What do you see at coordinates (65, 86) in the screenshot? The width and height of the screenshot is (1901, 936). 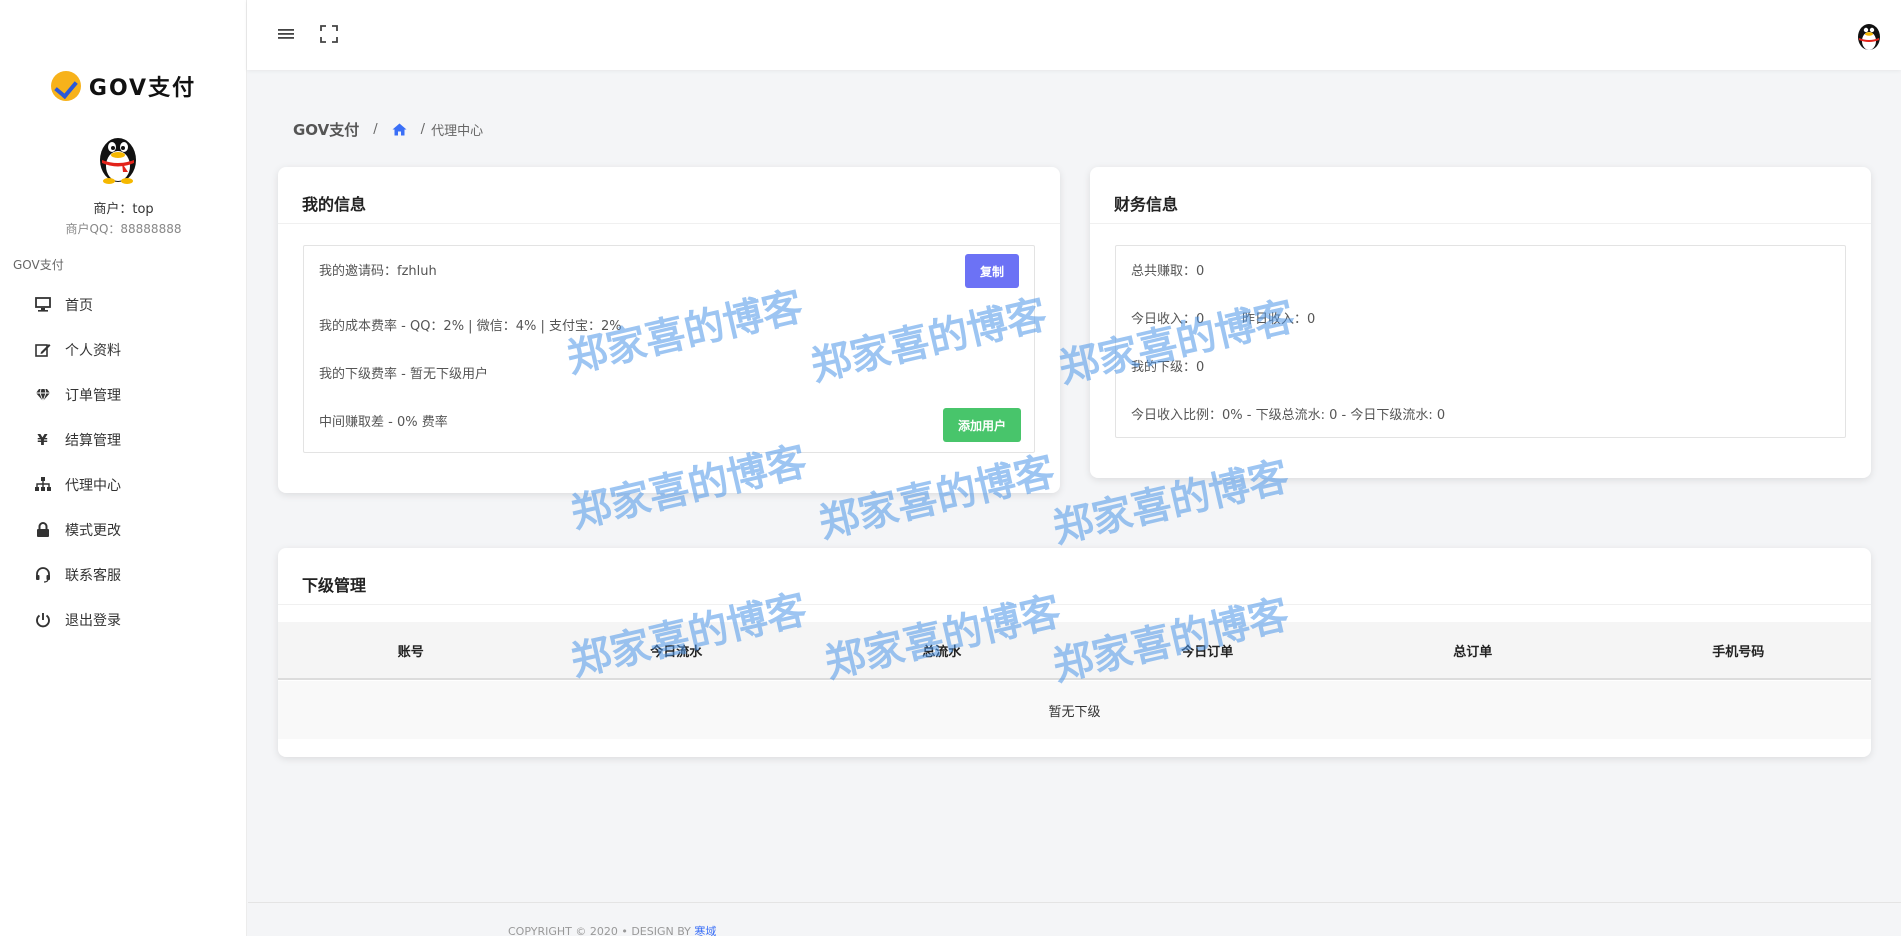 I see `logo-icon` at bounding box center [65, 86].